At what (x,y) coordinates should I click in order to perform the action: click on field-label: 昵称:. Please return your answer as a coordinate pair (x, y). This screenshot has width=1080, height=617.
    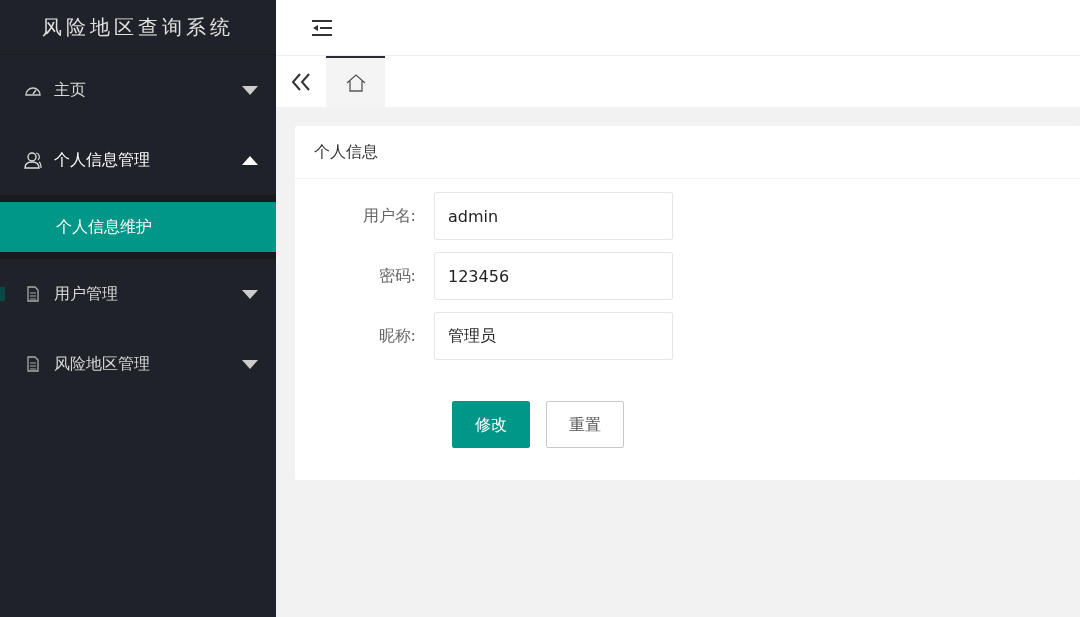
    Looking at the image, I should click on (397, 336).